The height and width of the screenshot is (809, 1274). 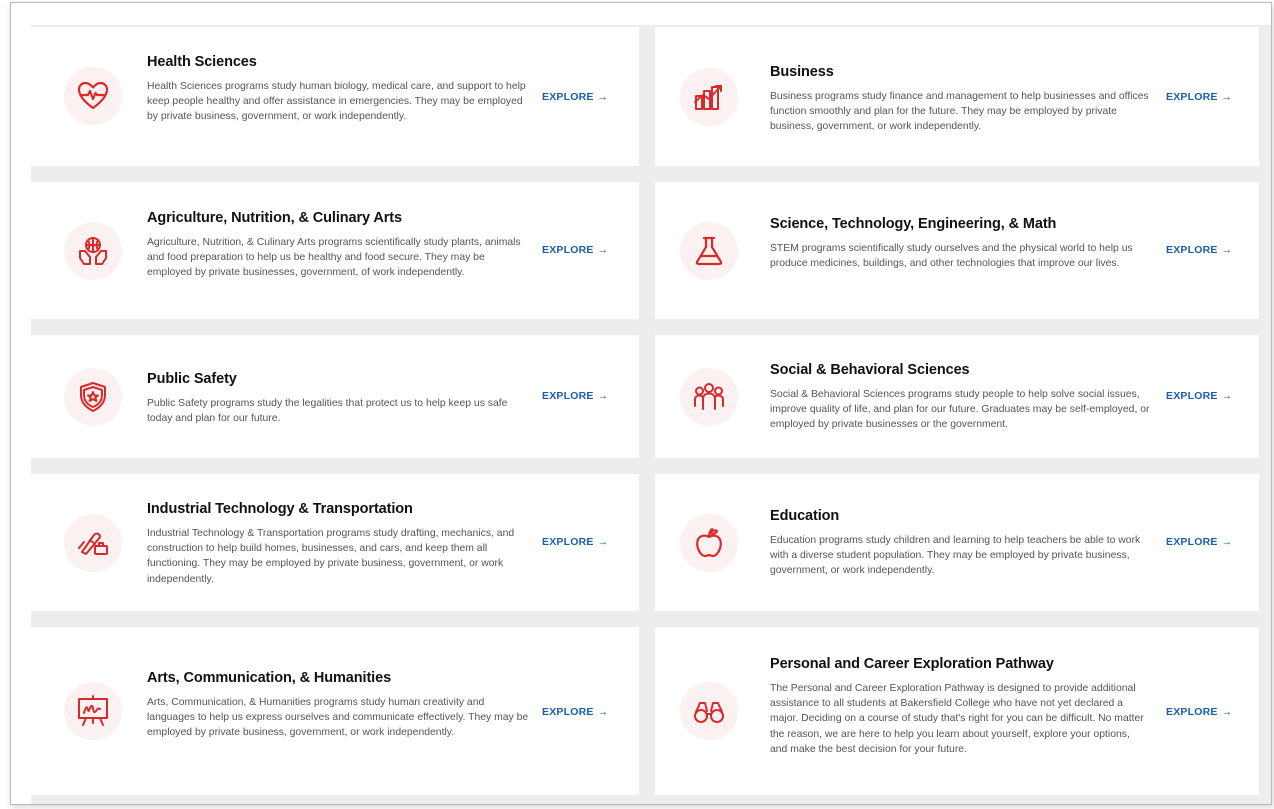 What do you see at coordinates (93, 543) in the screenshot?
I see `tools-icon` at bounding box center [93, 543].